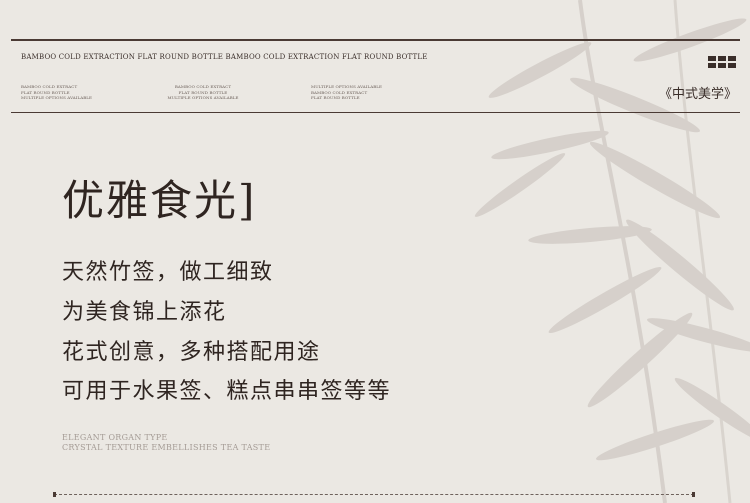 Image resolution: width=750 pixels, height=503 pixels. What do you see at coordinates (374, 494) in the screenshot?
I see `bottom-dashed-rule` at bounding box center [374, 494].